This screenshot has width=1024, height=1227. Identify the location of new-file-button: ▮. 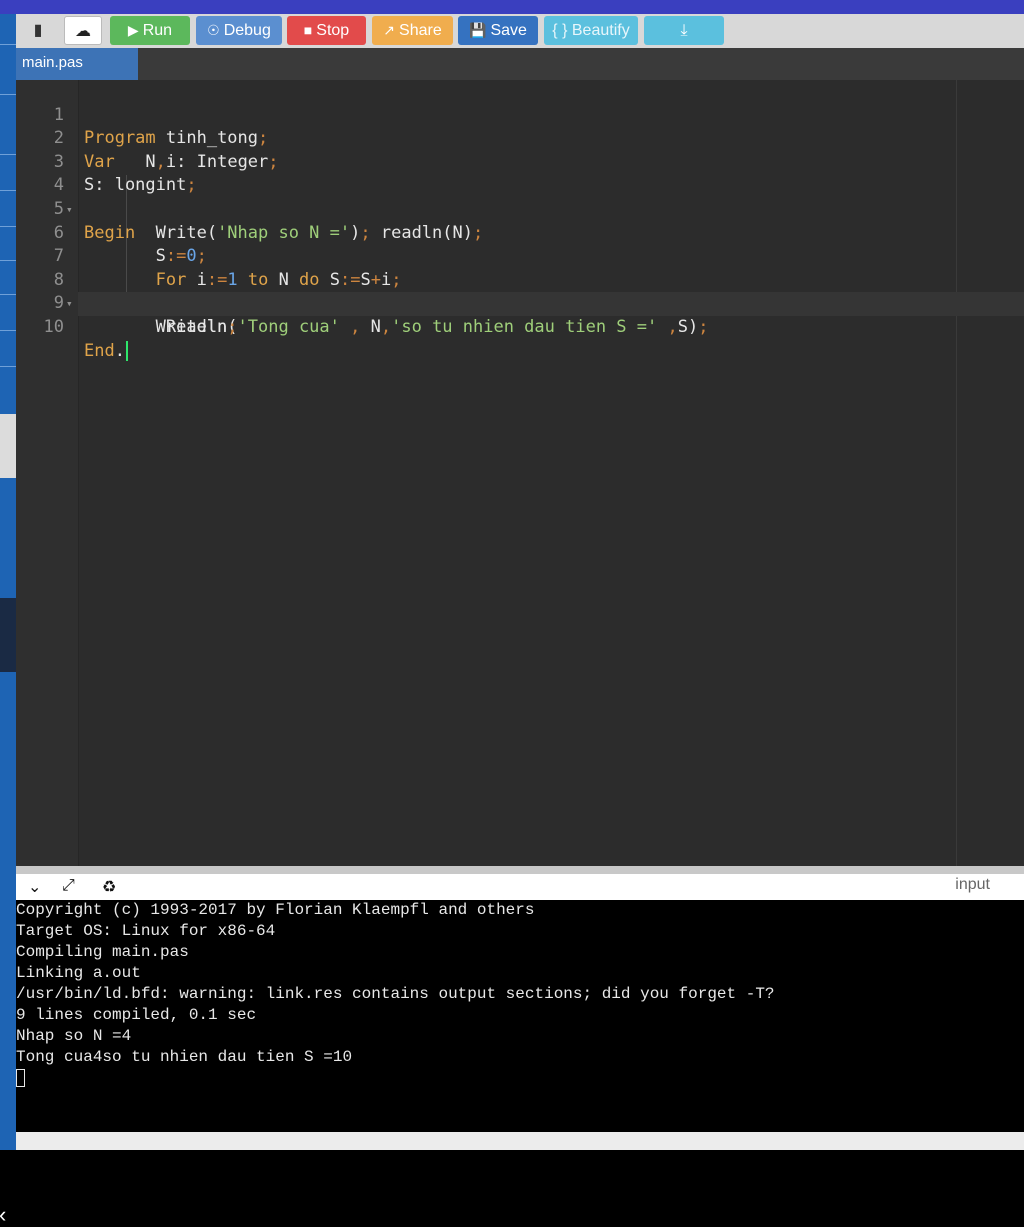
(38, 30).